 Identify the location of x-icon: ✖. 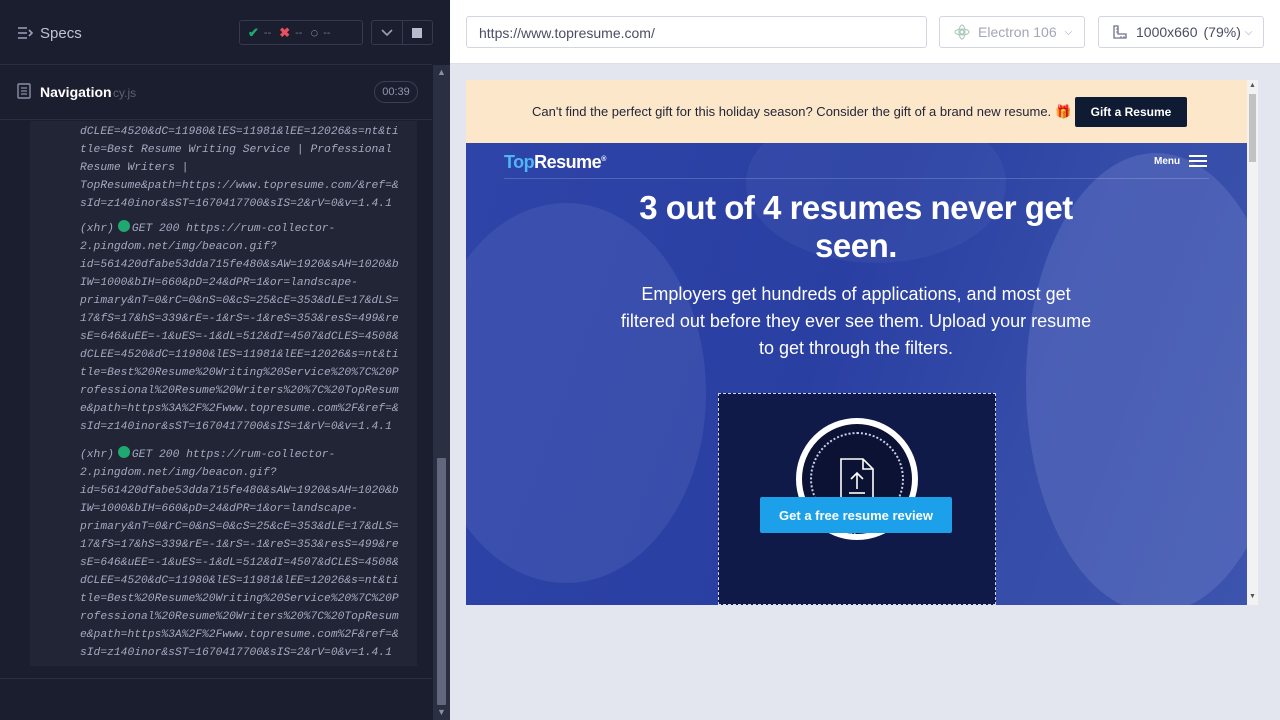
(285, 32).